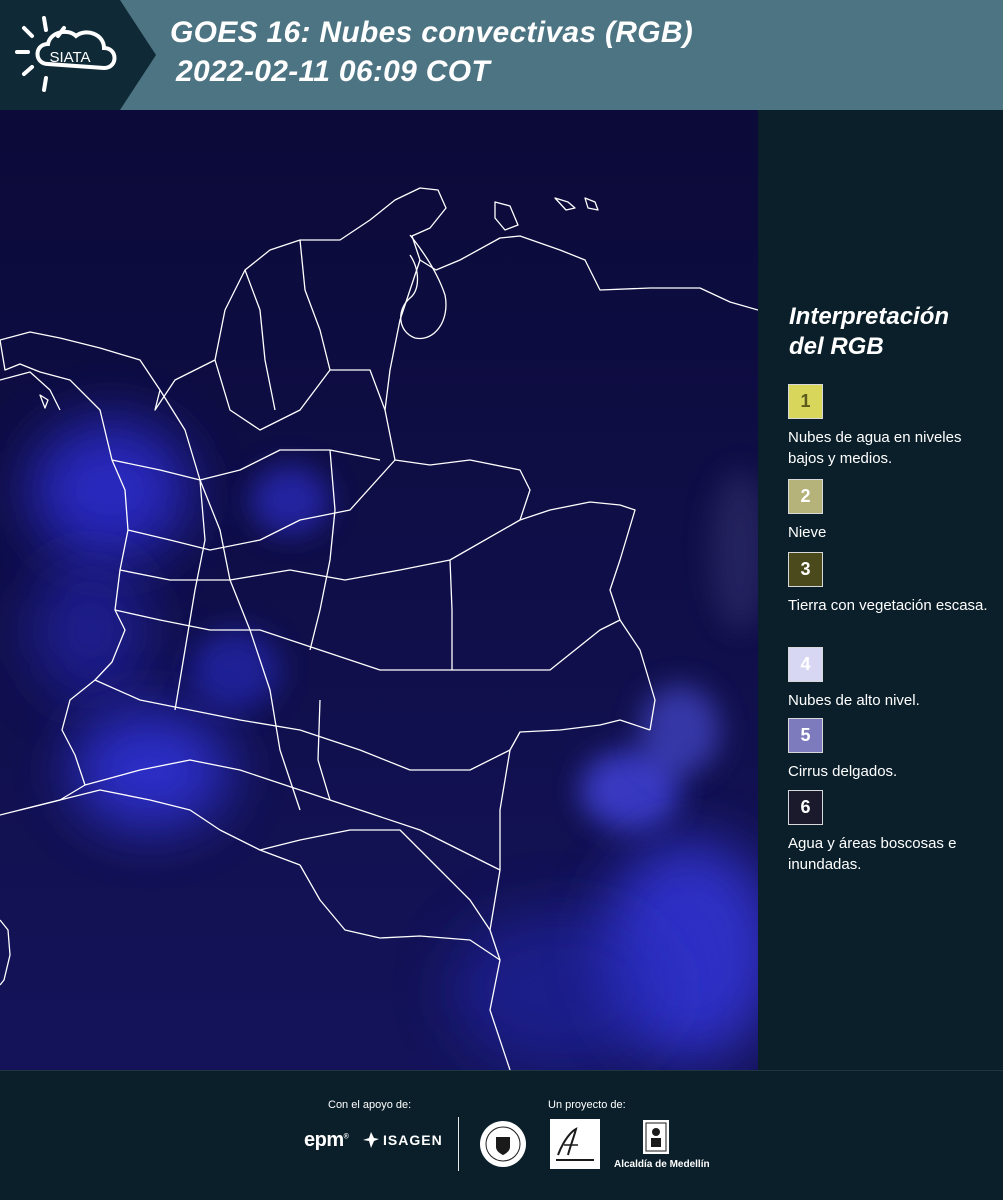  I want to click on epm-logo-text: epm, so click(324, 1140).